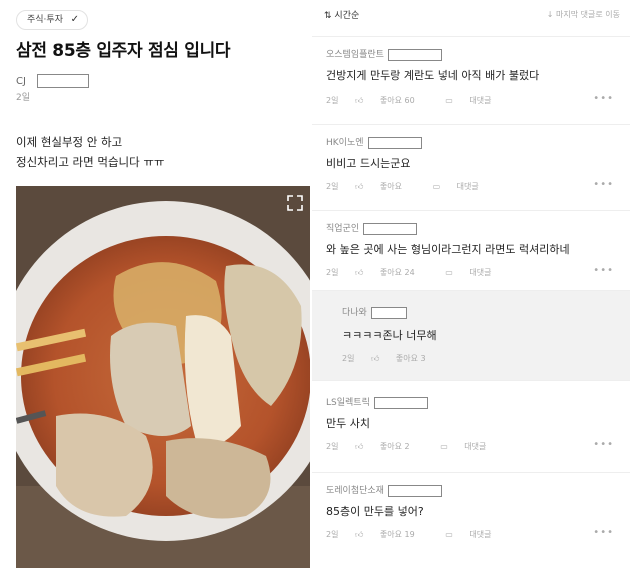  What do you see at coordinates (471, 335) in the screenshot?
I see `reply-comment-item: 다나와 ㅋㅋㅋㅋ존나 너무해 2일 👍︎ 좋아요 3` at bounding box center [471, 335].